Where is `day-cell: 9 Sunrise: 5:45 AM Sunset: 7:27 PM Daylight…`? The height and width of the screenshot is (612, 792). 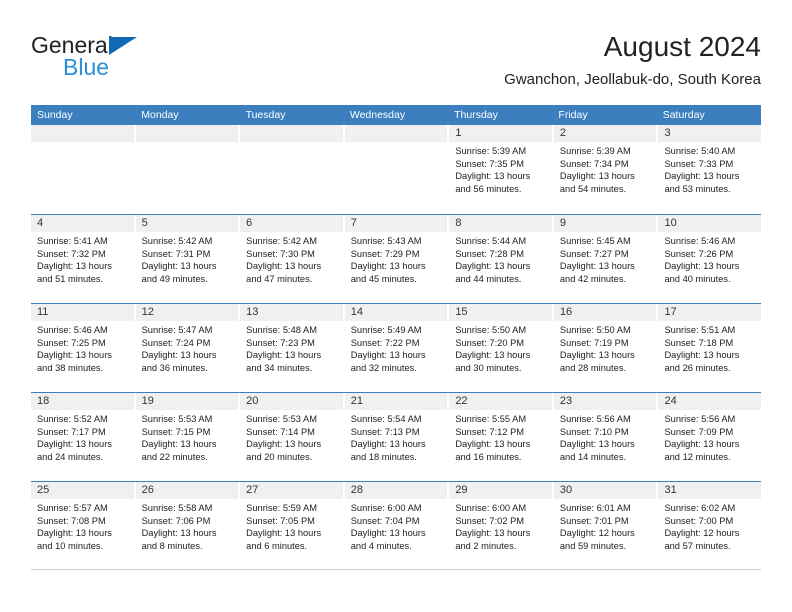
day-cell: 9 Sunrise: 5:45 AM Sunset: 7:27 PM Daylight… is located at coordinates (606, 259).